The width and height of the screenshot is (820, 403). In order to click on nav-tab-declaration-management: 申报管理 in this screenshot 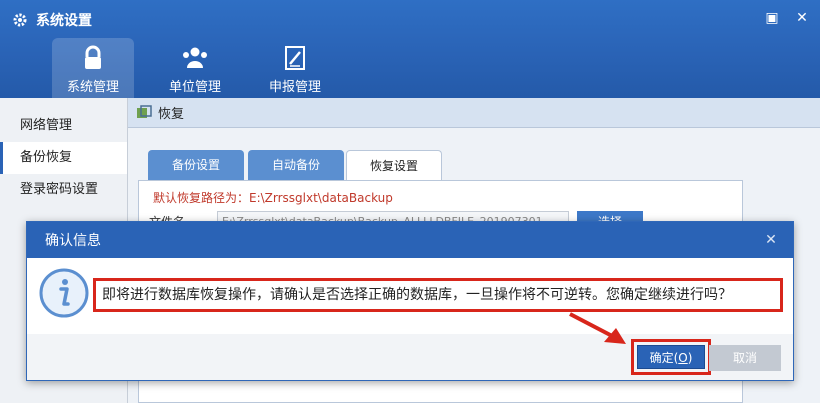, I will do `click(295, 68)`.